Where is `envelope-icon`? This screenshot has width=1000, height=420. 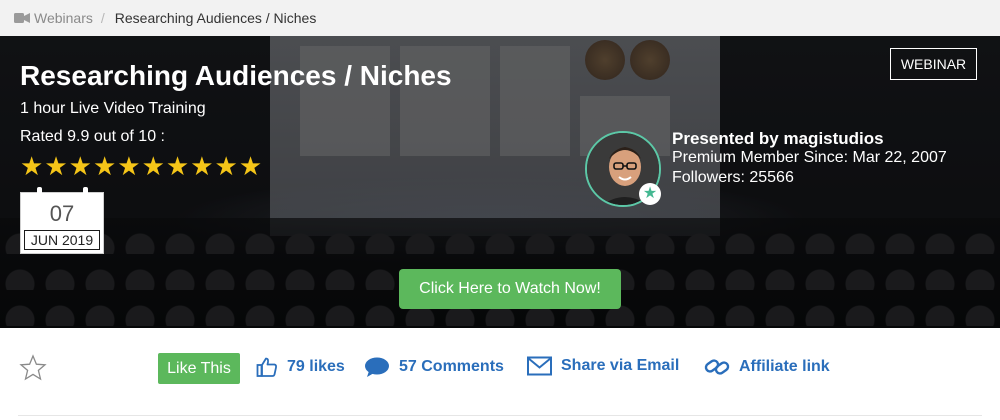
envelope-icon is located at coordinates (539, 366).